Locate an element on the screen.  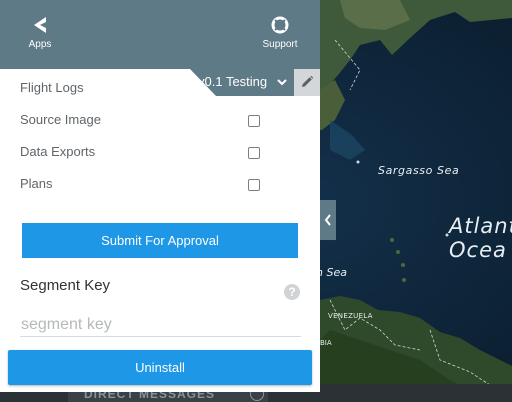
permission-label: Plans is located at coordinates (36, 183).